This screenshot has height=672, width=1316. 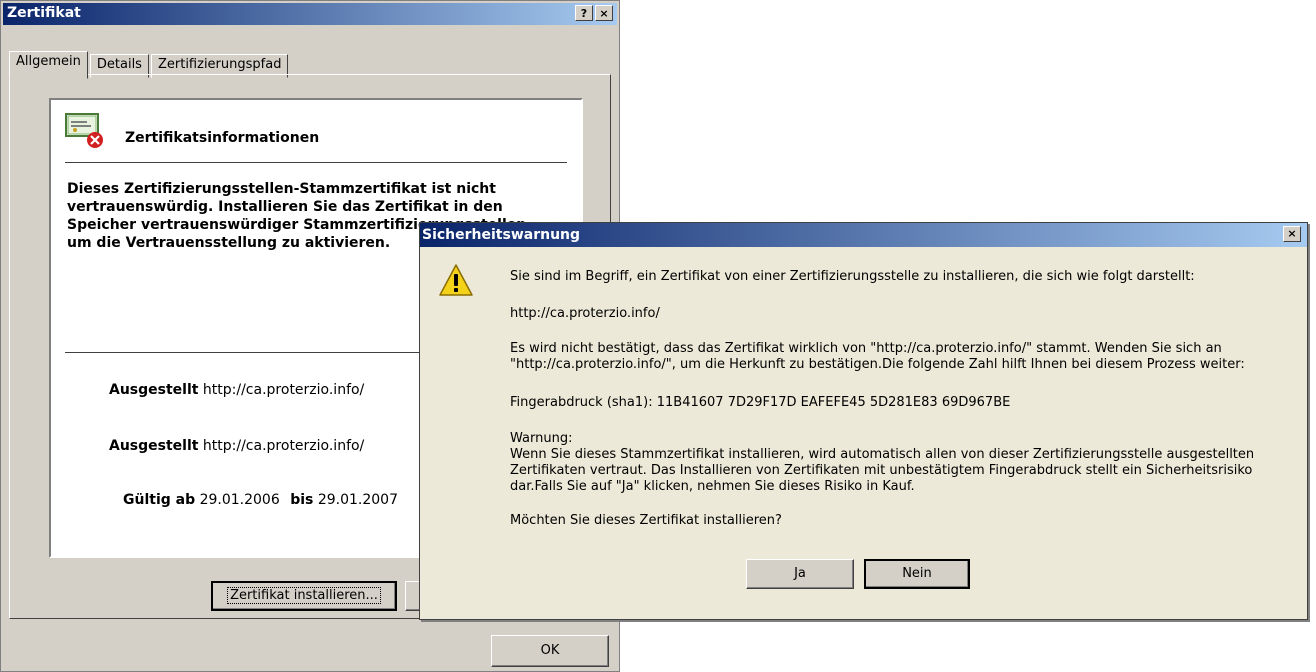 What do you see at coordinates (863, 235) in the screenshot?
I see `security-titlebar: Sicherheitswarnung ×` at bounding box center [863, 235].